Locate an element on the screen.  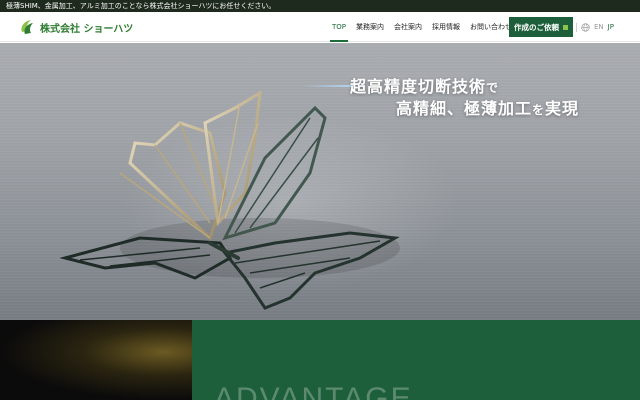
cta-square-icon is located at coordinates (565, 27).